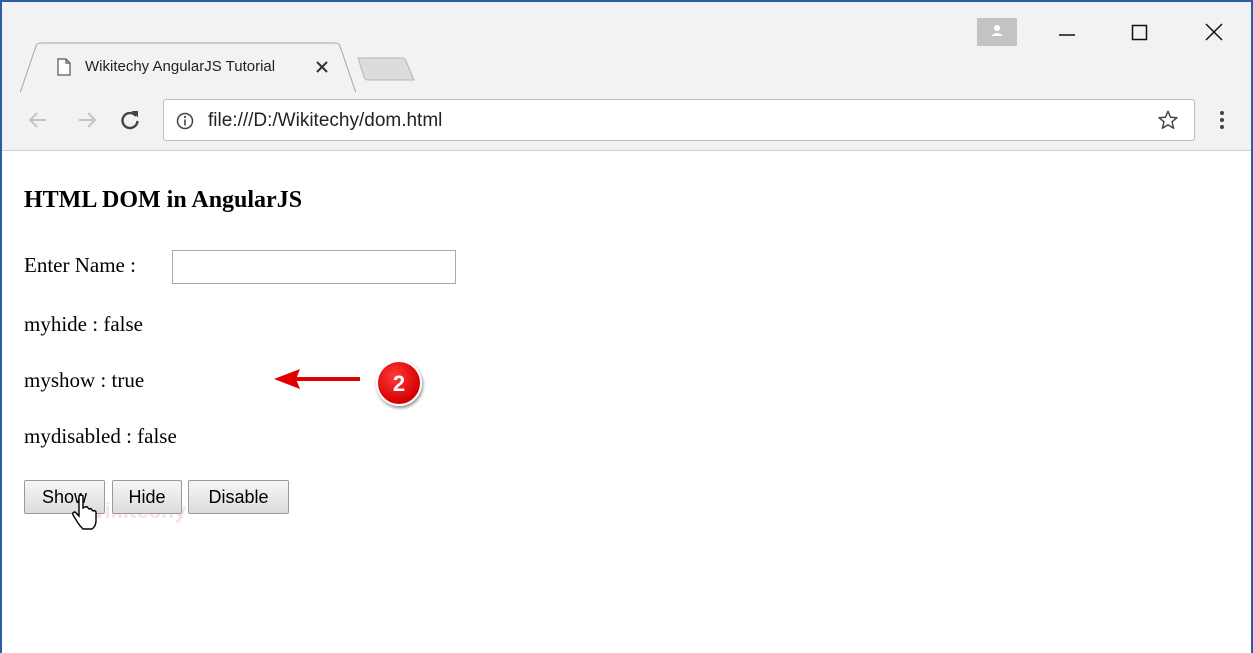 The height and width of the screenshot is (653, 1253). I want to click on close-icon, so click(322, 67).